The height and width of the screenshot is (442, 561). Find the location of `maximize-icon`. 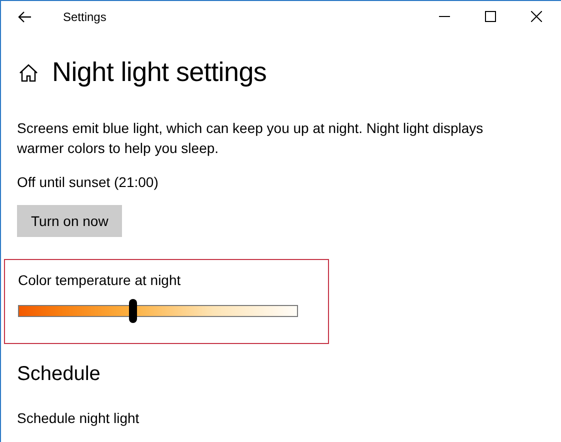

maximize-icon is located at coordinates (490, 16).